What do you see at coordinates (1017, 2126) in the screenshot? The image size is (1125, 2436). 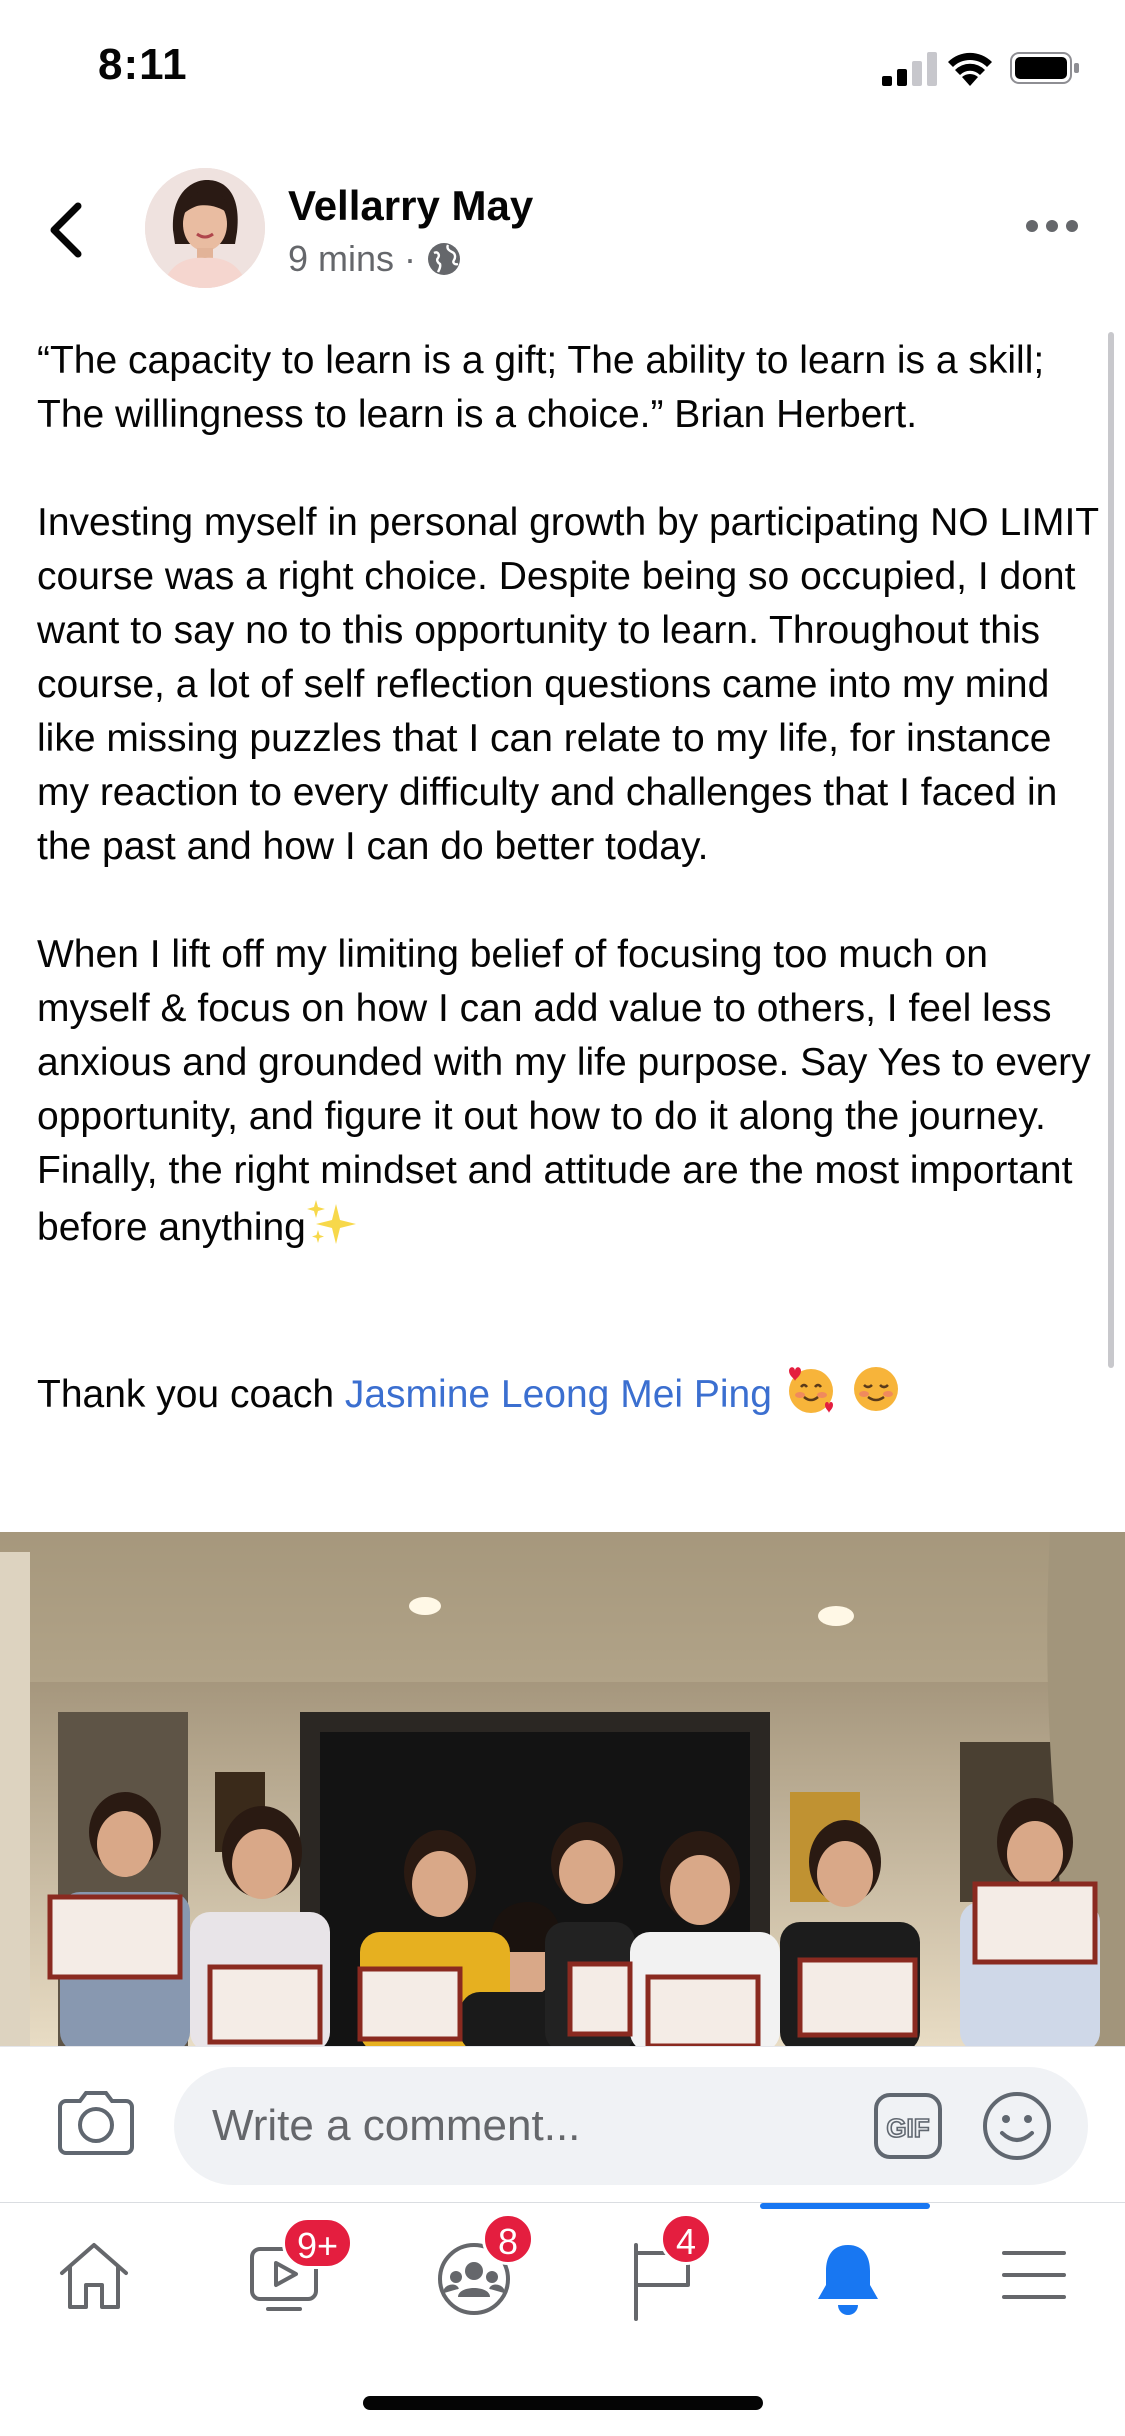 I see `emoji-icon` at bounding box center [1017, 2126].